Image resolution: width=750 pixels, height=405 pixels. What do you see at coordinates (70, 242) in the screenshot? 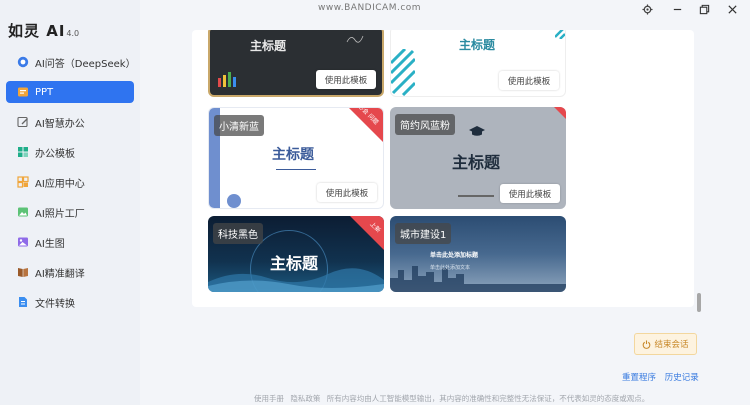
I see `sidebar-item-ai-image: AI生图` at bounding box center [70, 242].